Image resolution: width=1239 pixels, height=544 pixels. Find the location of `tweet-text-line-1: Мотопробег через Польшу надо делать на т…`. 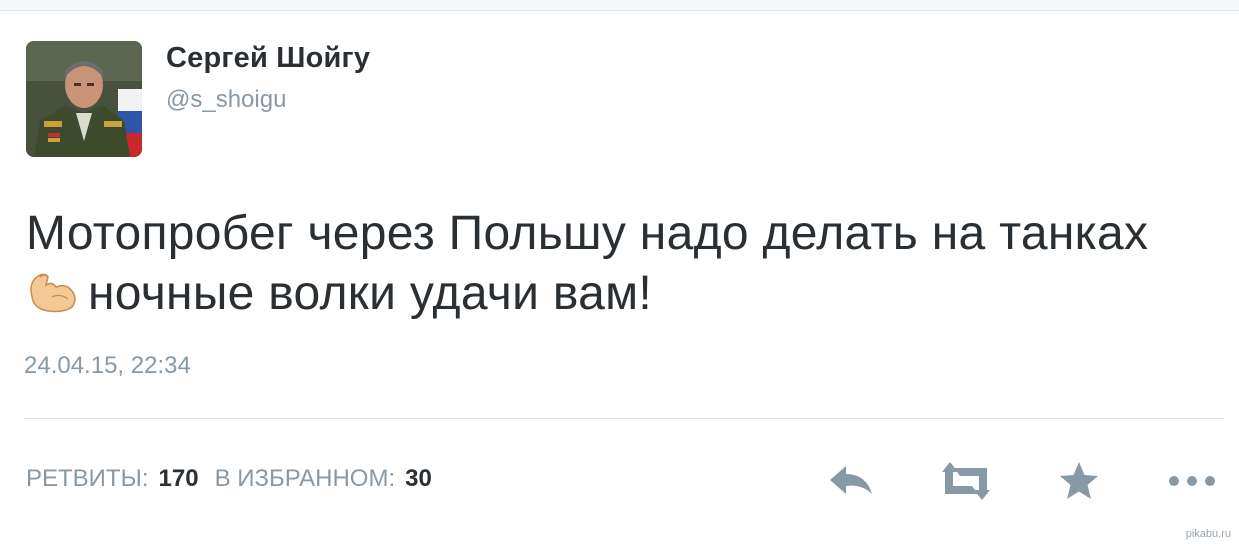

tweet-text-line-1: Мотопробег через Польшу надо делать на т… is located at coordinates (587, 233).